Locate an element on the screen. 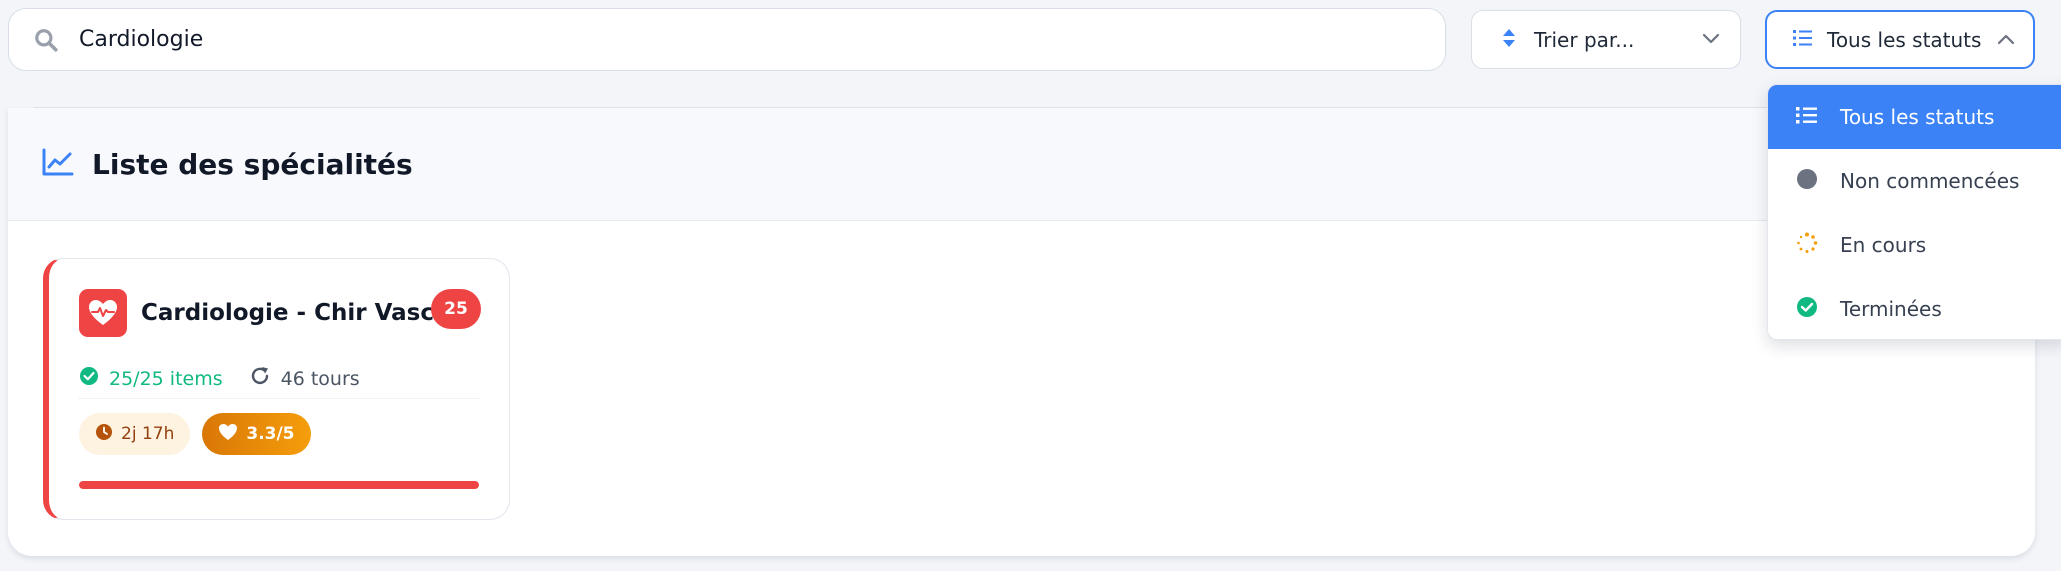 The width and height of the screenshot is (2061, 571). dropdown-item-label: Non commencées is located at coordinates (1930, 181).